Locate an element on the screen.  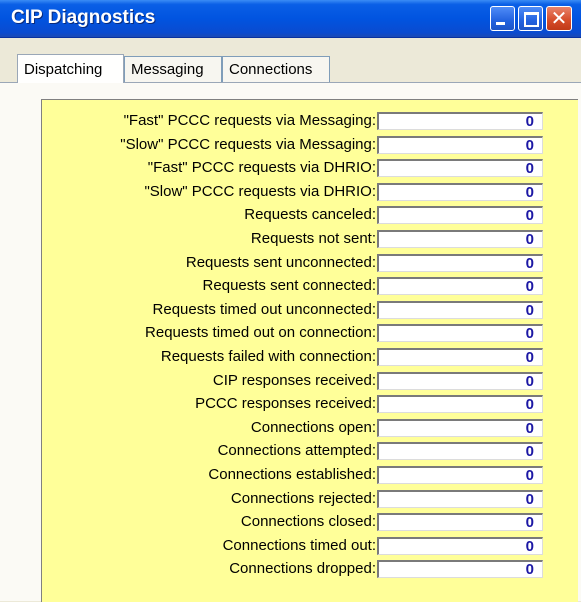
row-label-wrap: Requests timed out on connection: is located at coordinates (209, 333).